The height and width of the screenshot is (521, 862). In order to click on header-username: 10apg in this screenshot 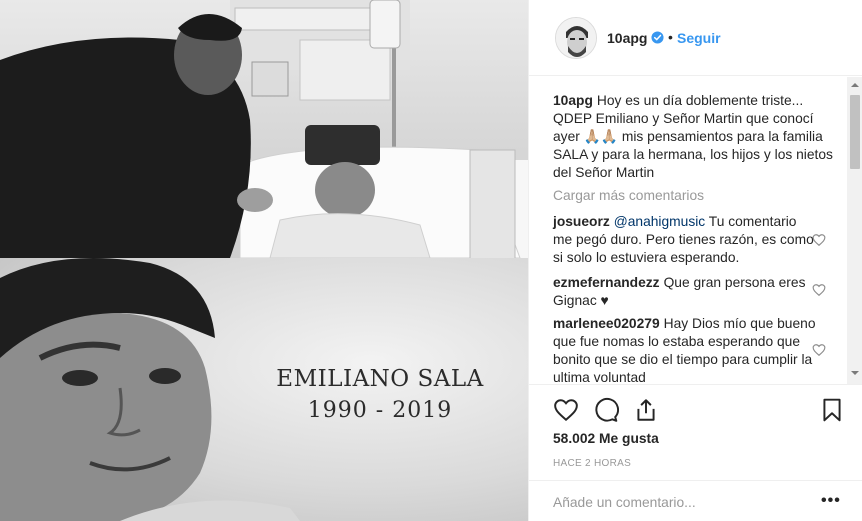, I will do `click(627, 38)`.